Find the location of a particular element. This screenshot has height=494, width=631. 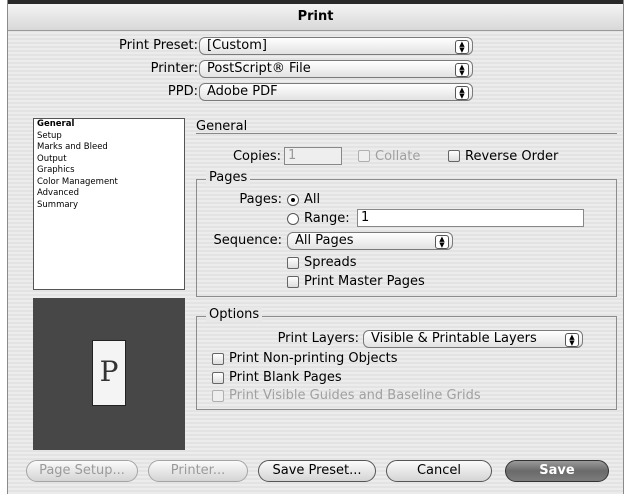

range-field: 1 is located at coordinates (470, 218).